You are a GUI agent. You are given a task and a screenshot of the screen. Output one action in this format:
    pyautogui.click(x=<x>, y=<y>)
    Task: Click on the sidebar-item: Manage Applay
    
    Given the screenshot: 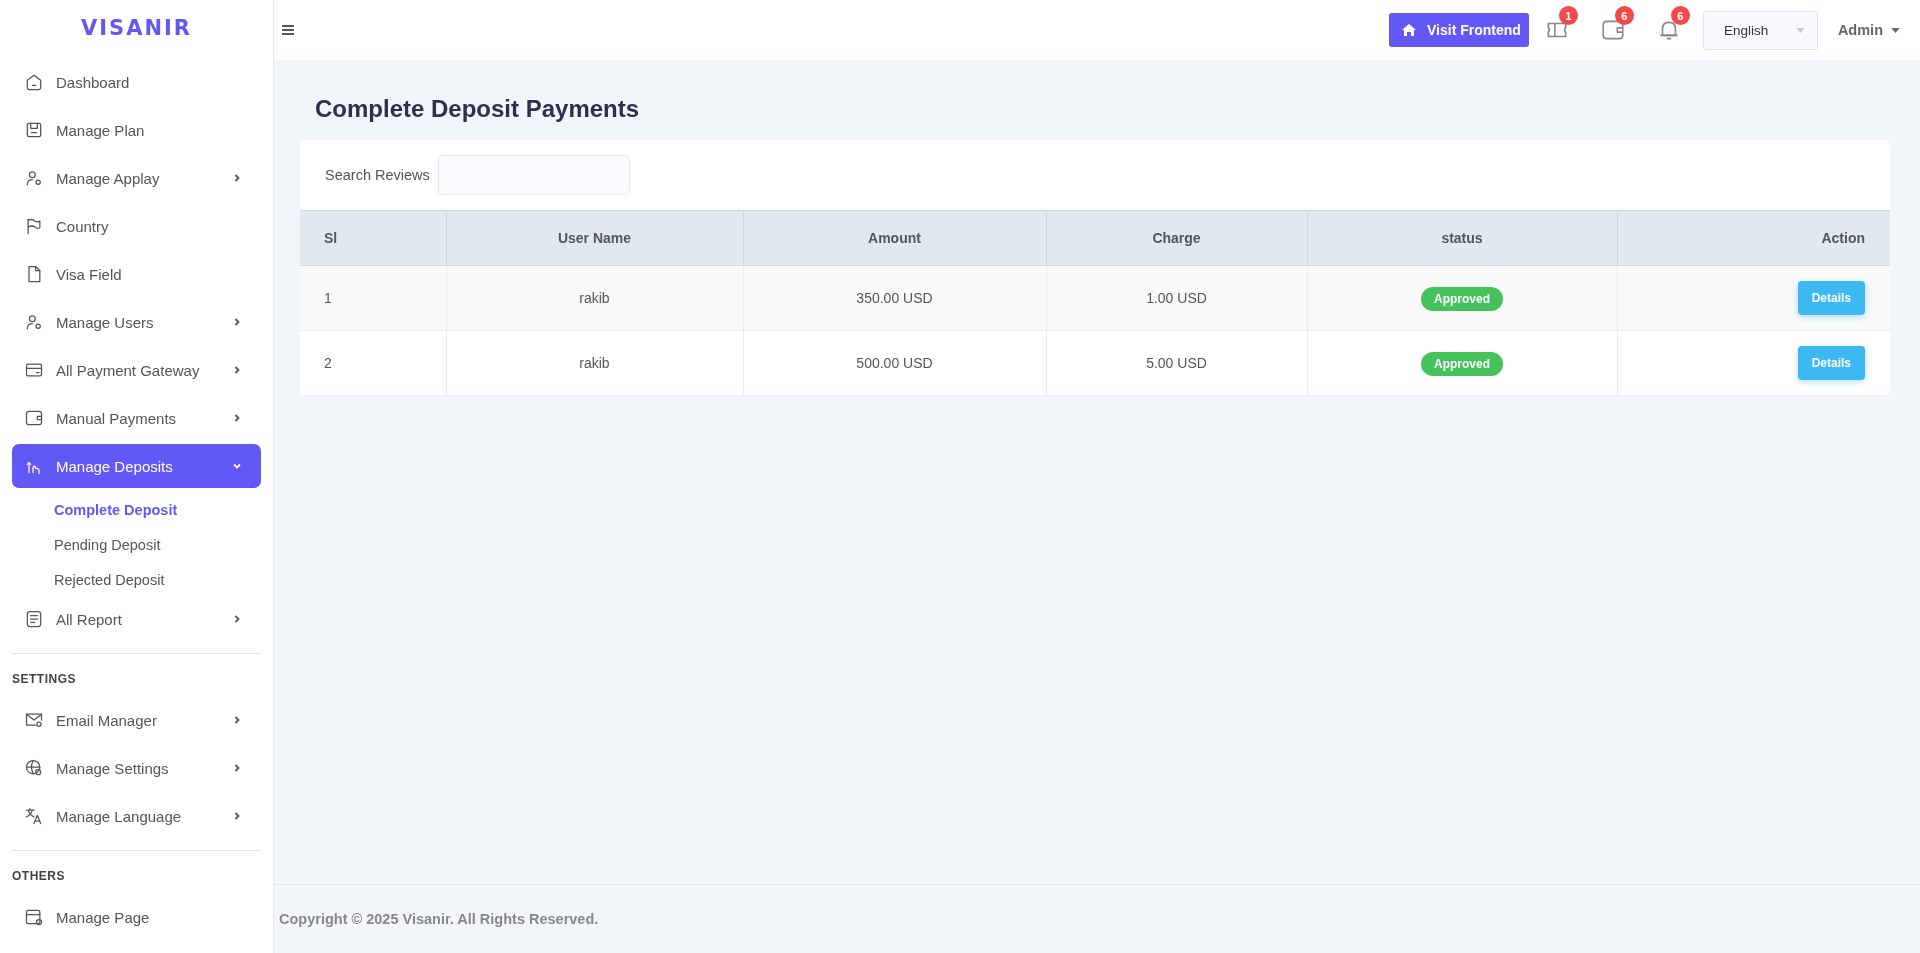 What is the action you would take?
    pyautogui.click(x=136, y=178)
    